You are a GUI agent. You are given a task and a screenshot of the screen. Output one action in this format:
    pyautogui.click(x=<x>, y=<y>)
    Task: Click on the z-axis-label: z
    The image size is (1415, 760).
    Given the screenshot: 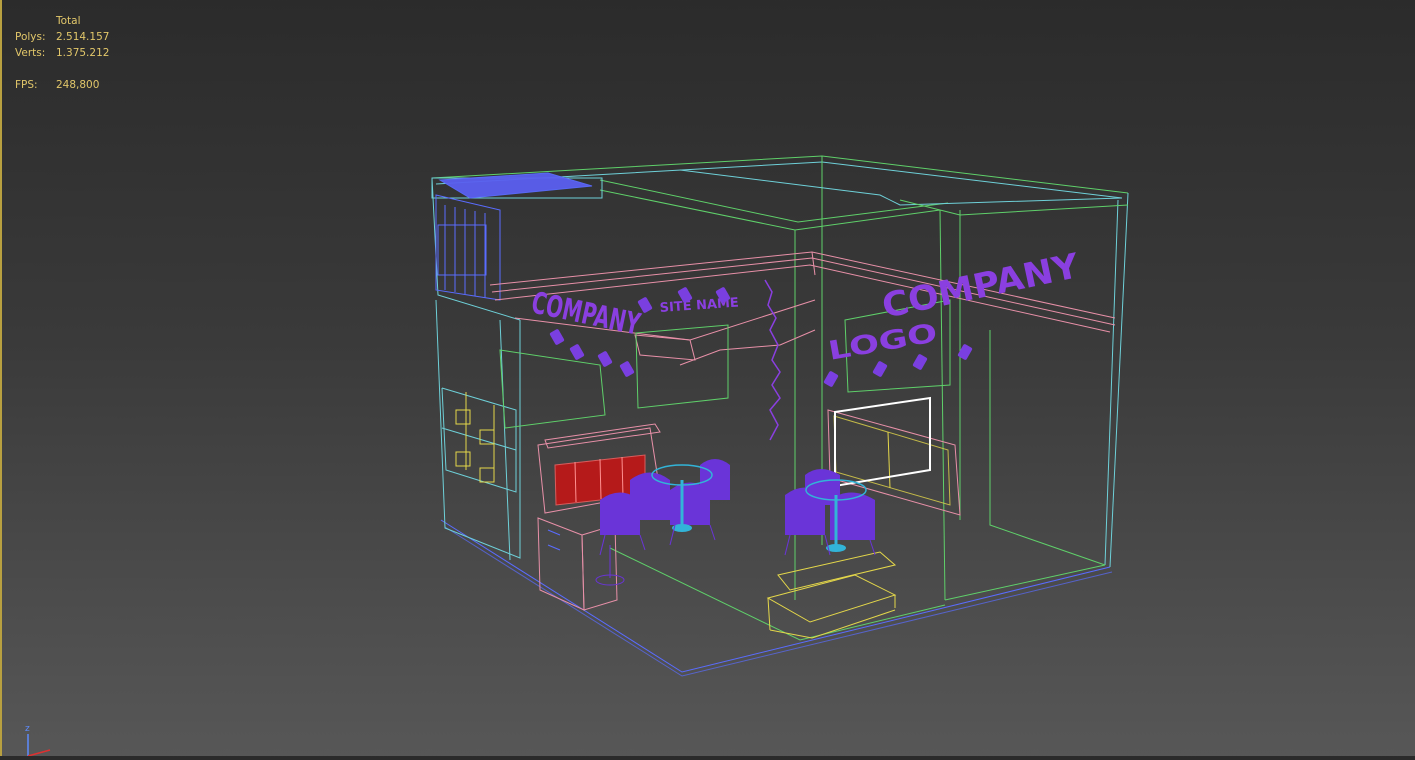 What is the action you would take?
    pyautogui.click(x=27, y=729)
    